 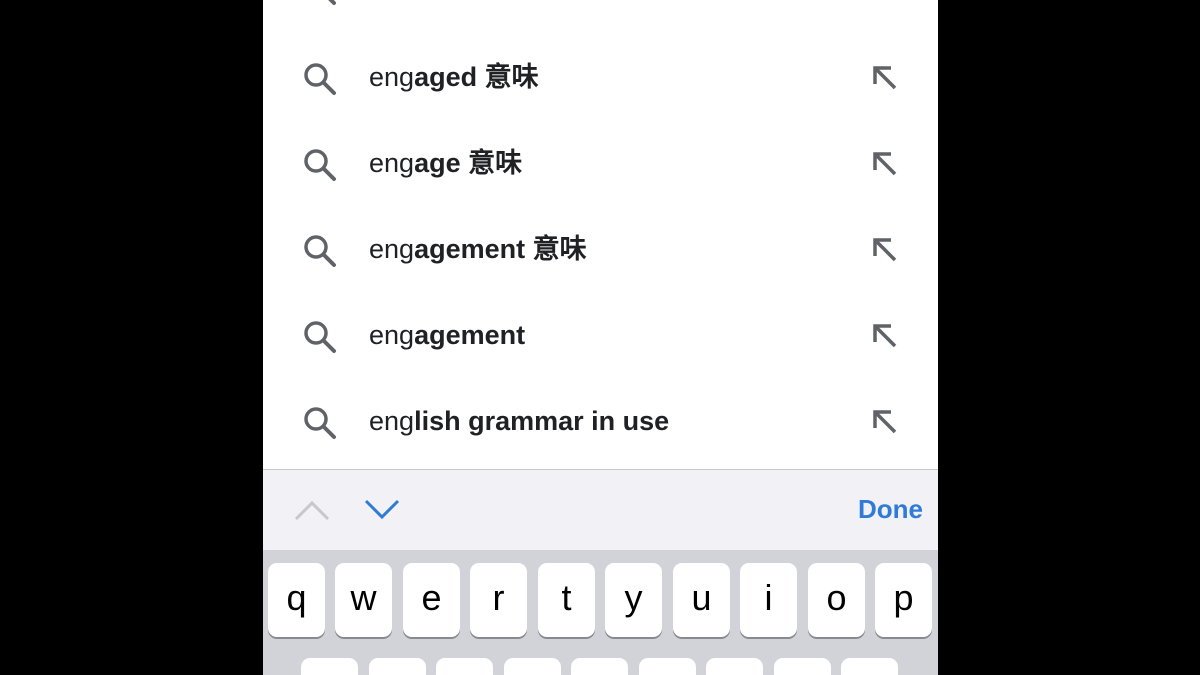 I want to click on done-button: Done, so click(x=873, y=509).